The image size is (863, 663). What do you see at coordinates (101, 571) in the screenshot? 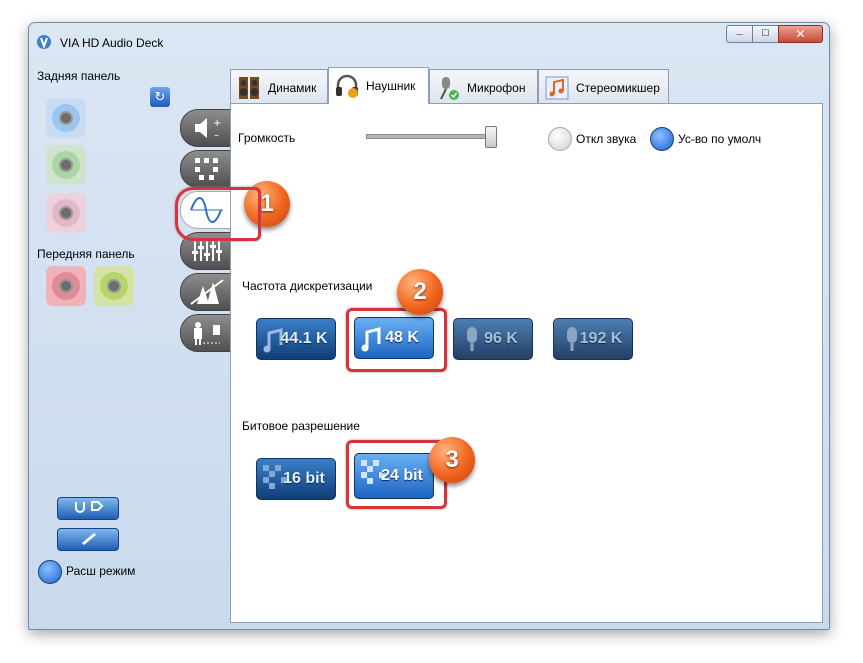
I see `advanced-mode-label: Расш режим` at bounding box center [101, 571].